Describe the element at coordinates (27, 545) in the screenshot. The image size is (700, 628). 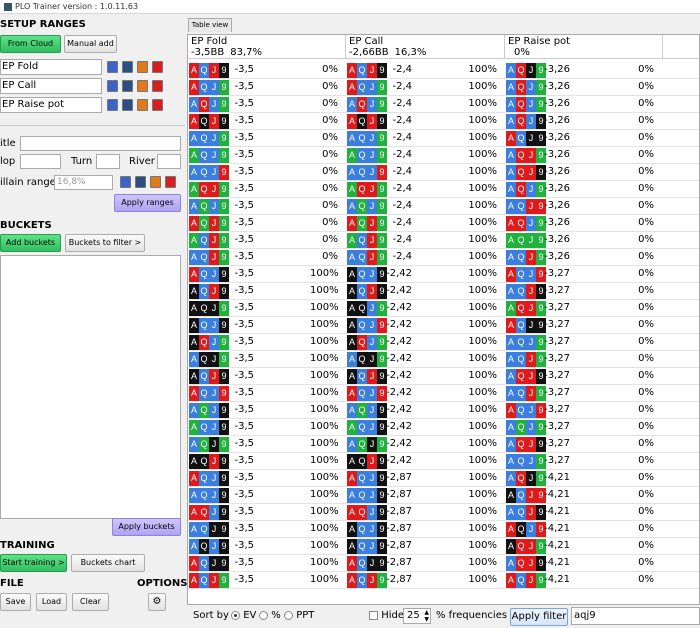
I see `training-title: TRAINING` at that location.